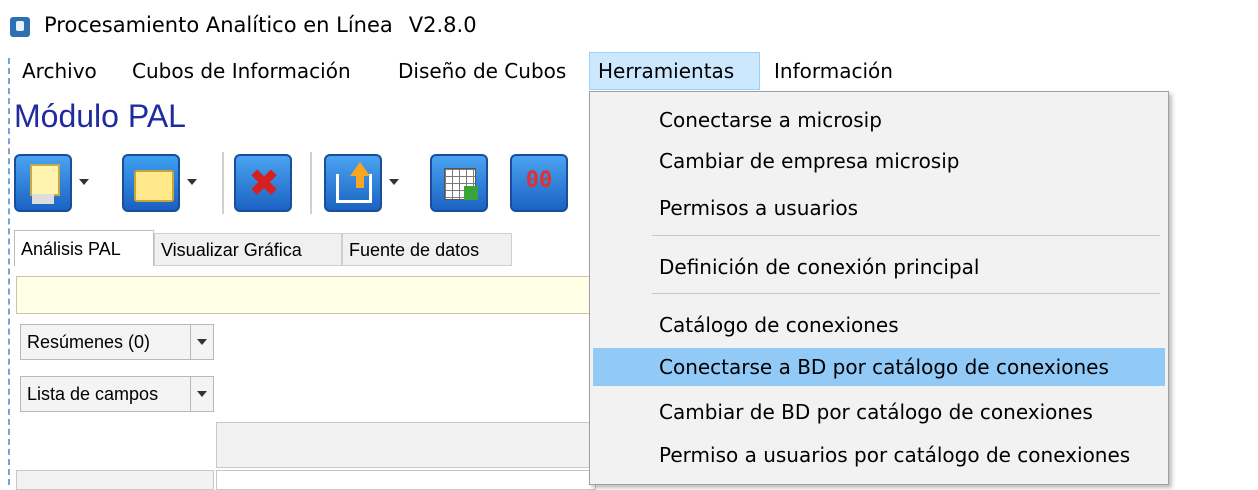 The width and height of the screenshot is (1258, 490). What do you see at coordinates (306, 295) in the screenshot?
I see `filter-bar` at bounding box center [306, 295].